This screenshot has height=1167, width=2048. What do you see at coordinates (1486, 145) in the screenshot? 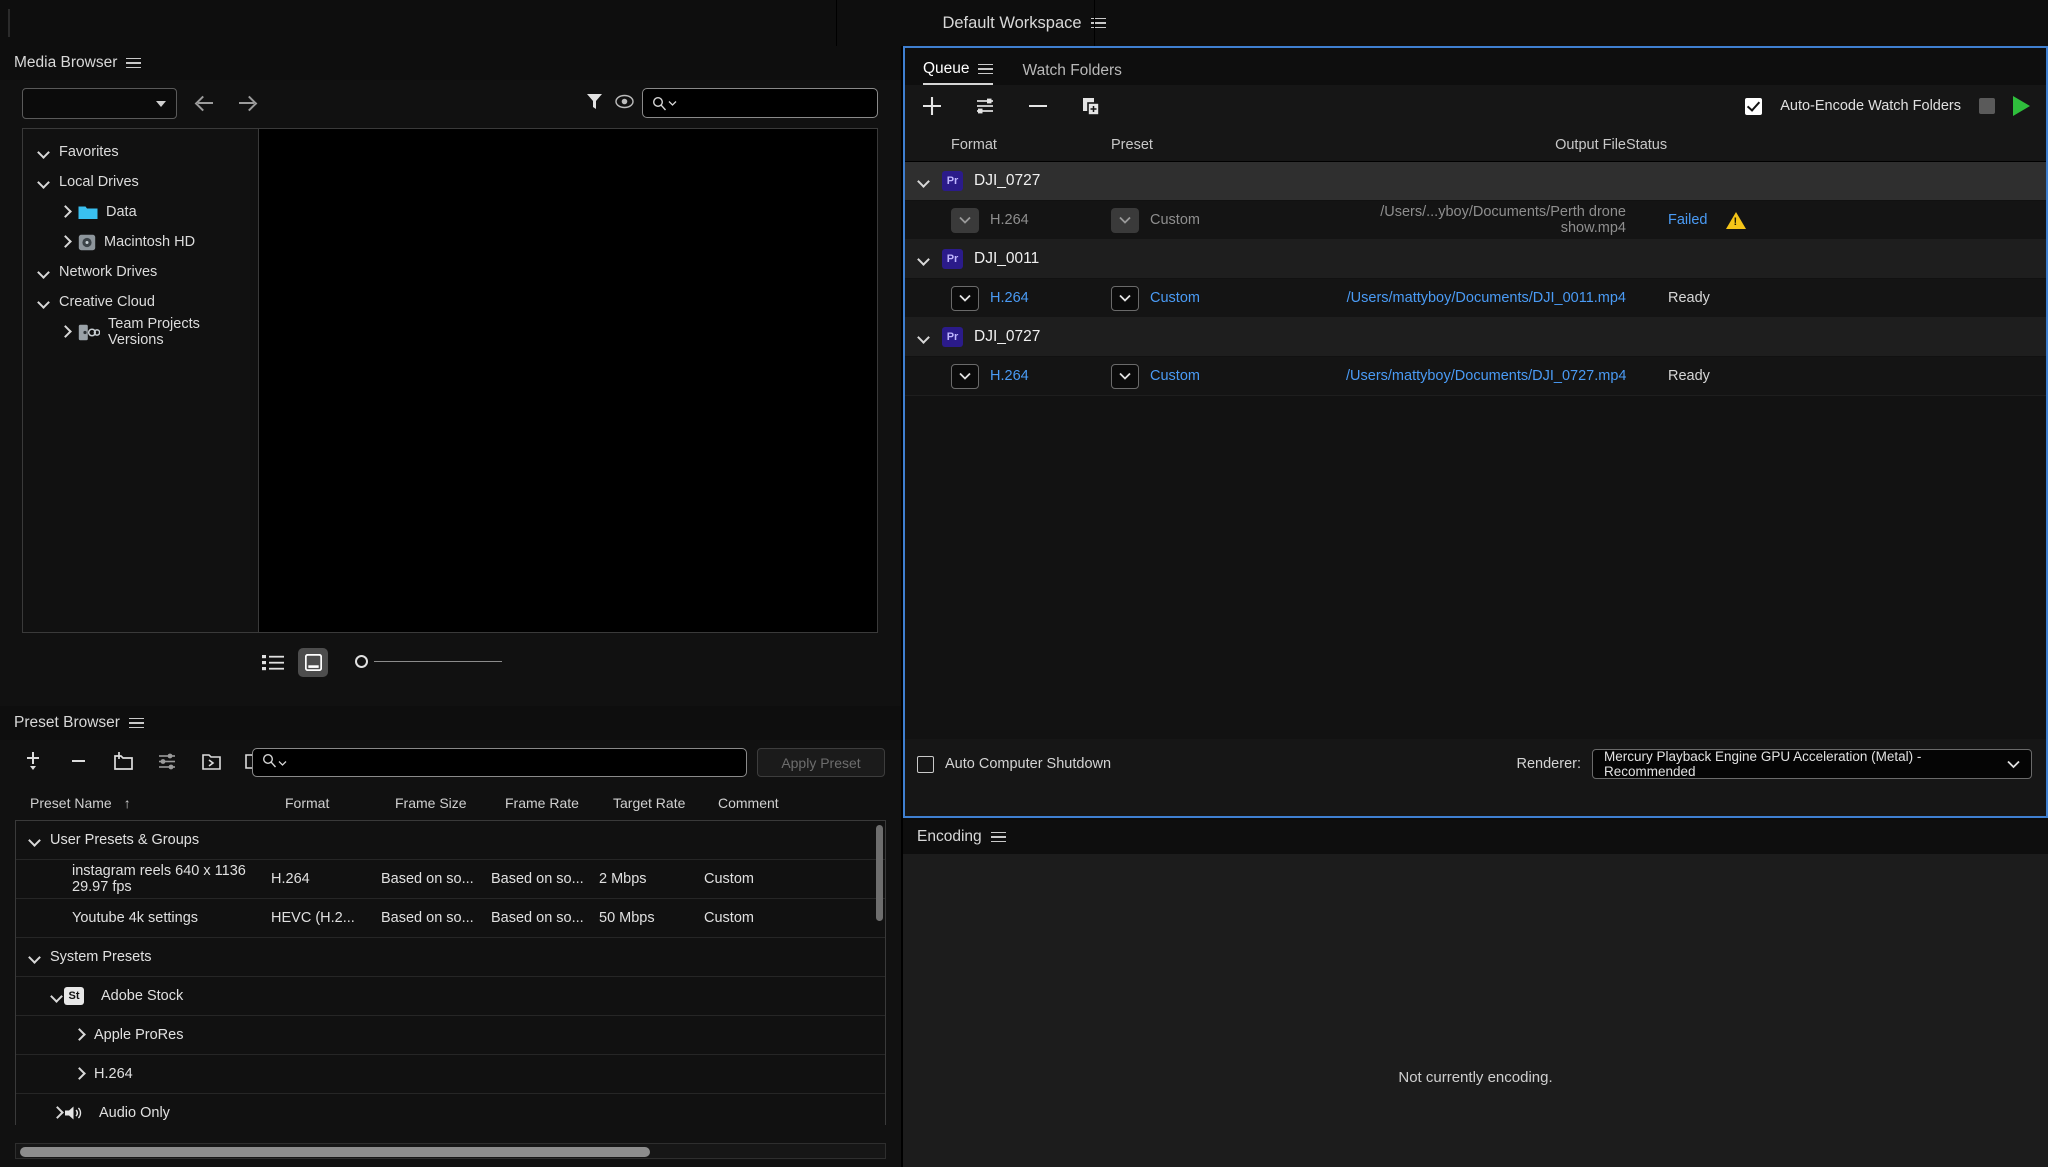
I see `queue-column-header: Output File` at bounding box center [1486, 145].